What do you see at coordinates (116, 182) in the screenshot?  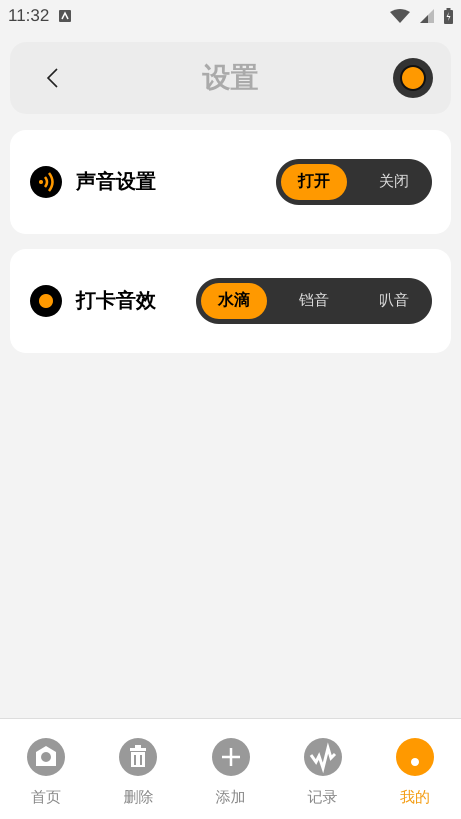 I see `setting-label: 声音设置` at bounding box center [116, 182].